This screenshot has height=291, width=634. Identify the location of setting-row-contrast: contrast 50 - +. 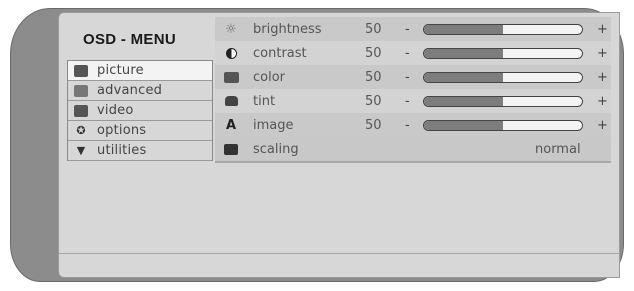
(413, 53).